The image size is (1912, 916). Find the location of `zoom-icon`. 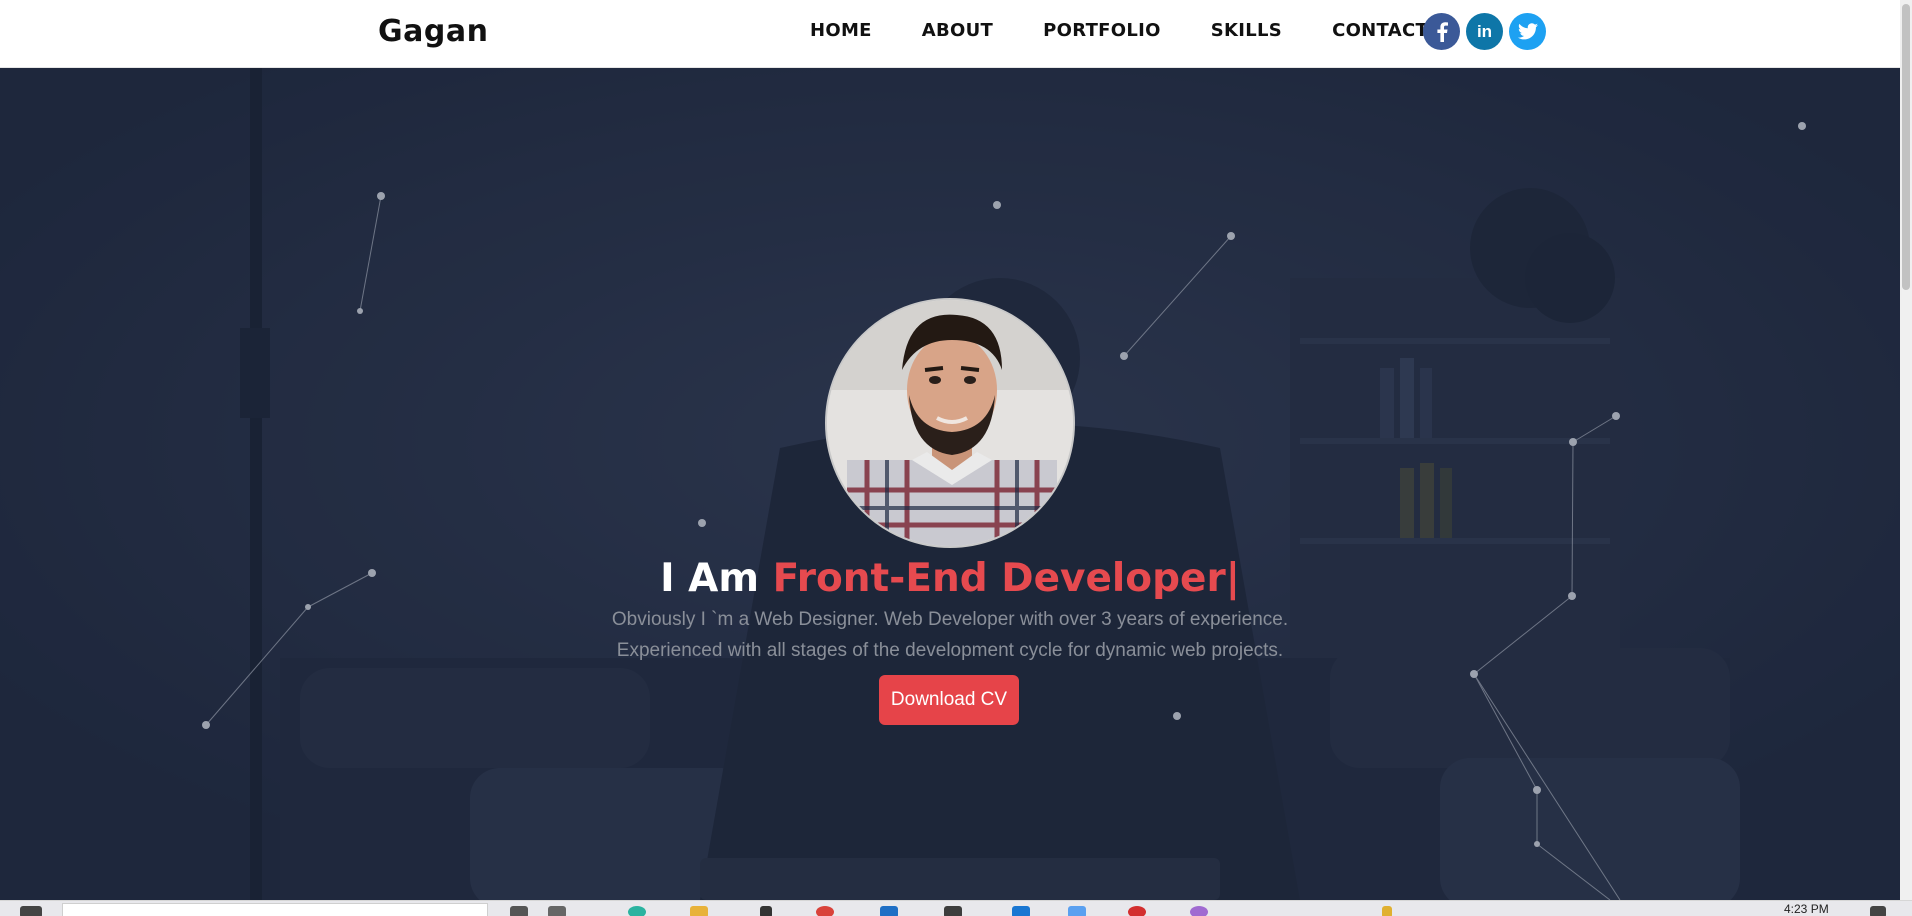

zoom-icon is located at coordinates (1077, 911).